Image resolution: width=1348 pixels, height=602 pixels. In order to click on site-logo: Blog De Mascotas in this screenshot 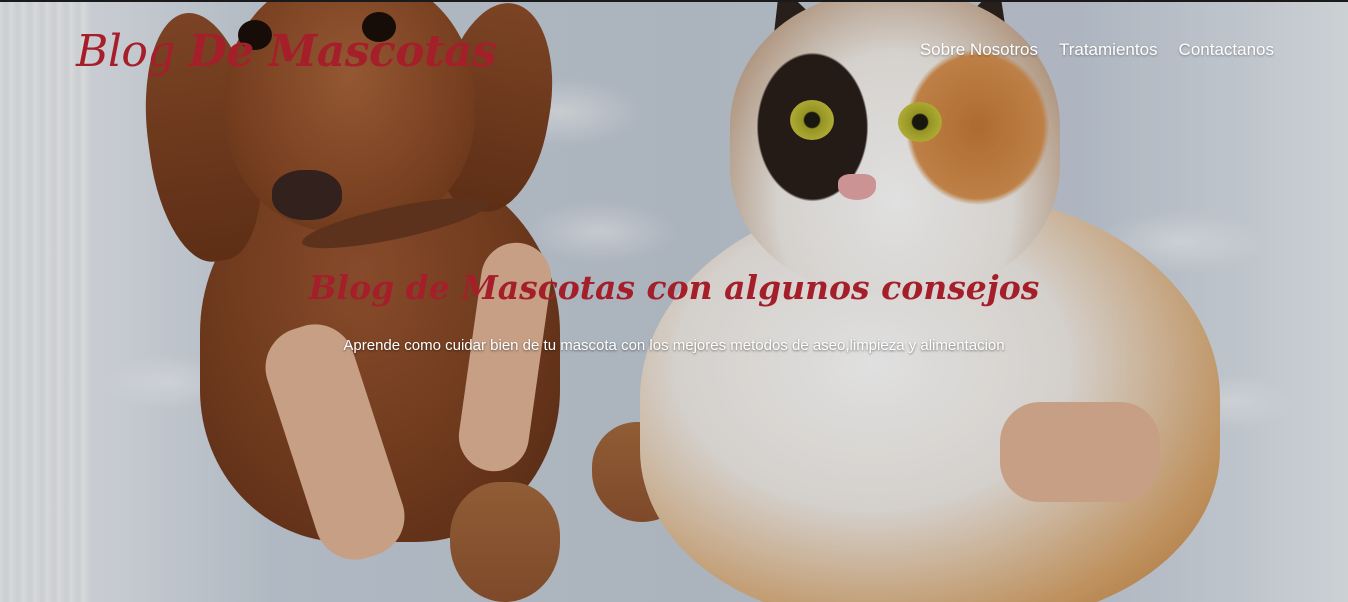, I will do `click(286, 51)`.